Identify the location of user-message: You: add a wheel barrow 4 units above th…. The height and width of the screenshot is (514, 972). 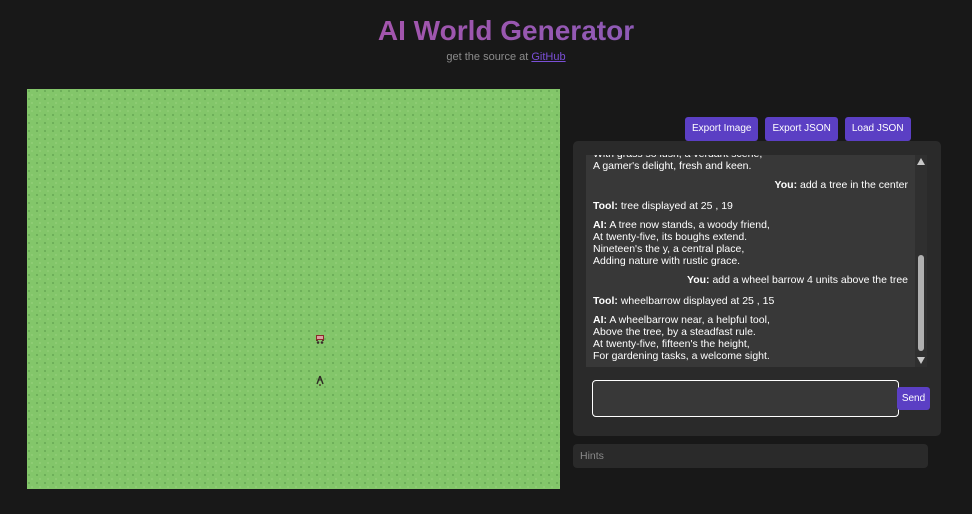
(750, 280).